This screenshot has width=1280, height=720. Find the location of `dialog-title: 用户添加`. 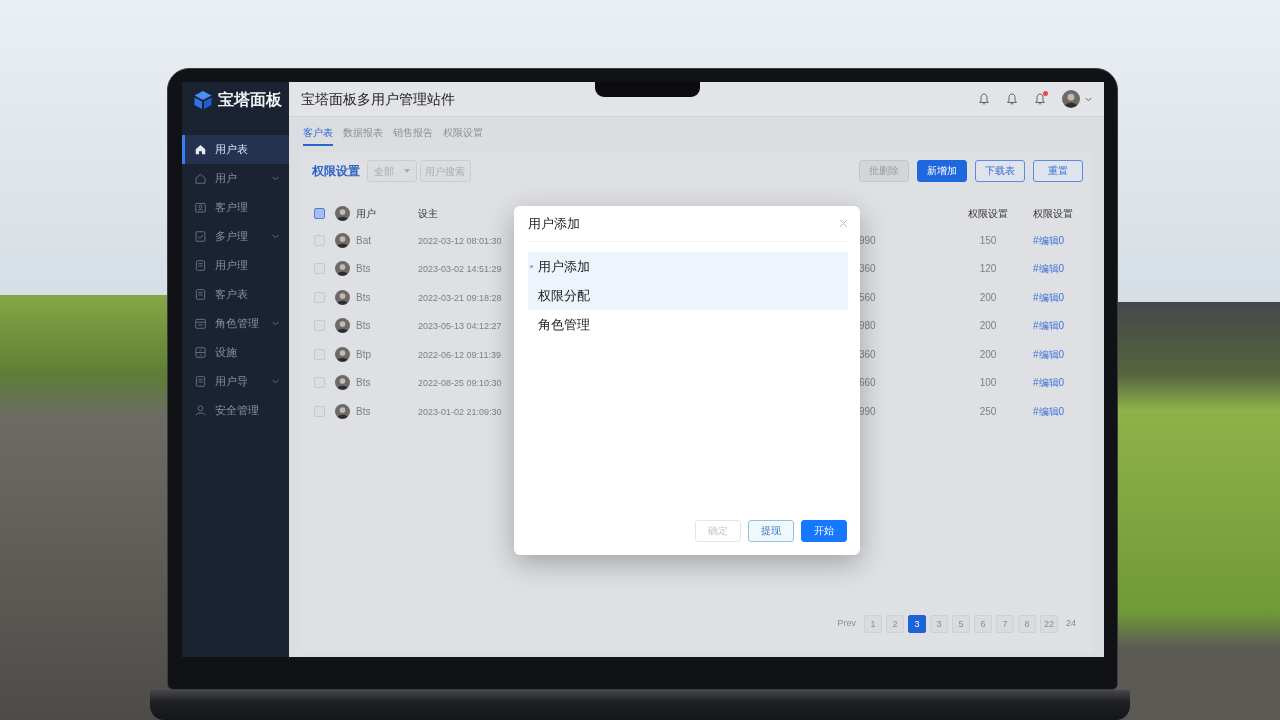

dialog-title: 用户添加 is located at coordinates (554, 223).